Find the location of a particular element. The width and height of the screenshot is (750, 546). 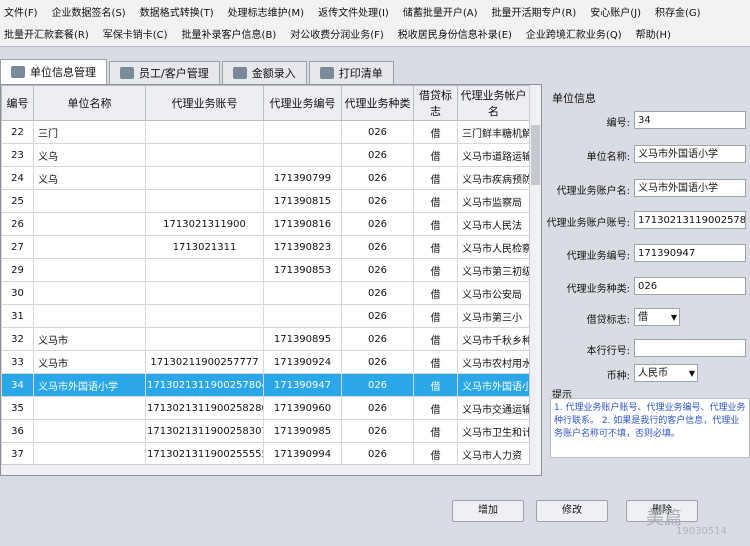

menu-item: 批量补录客户信息(B) is located at coordinates (229, 33).